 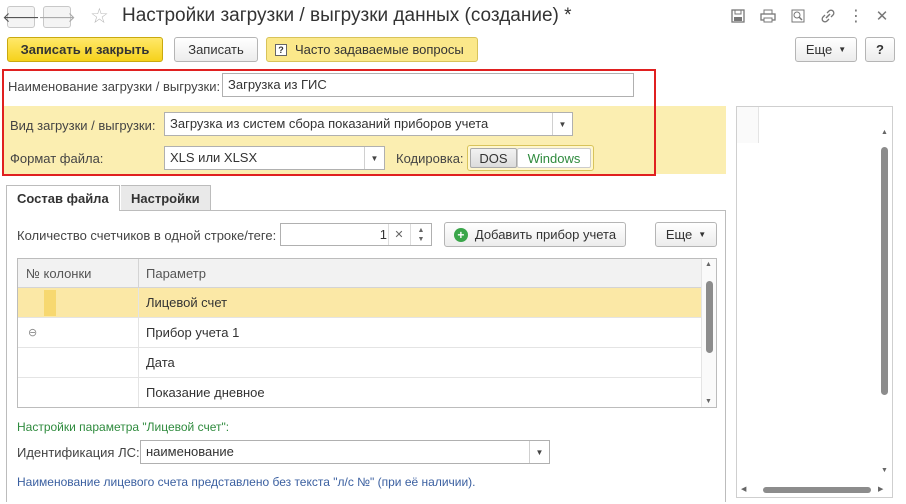 I want to click on save-button: Записать, so click(x=216, y=49).